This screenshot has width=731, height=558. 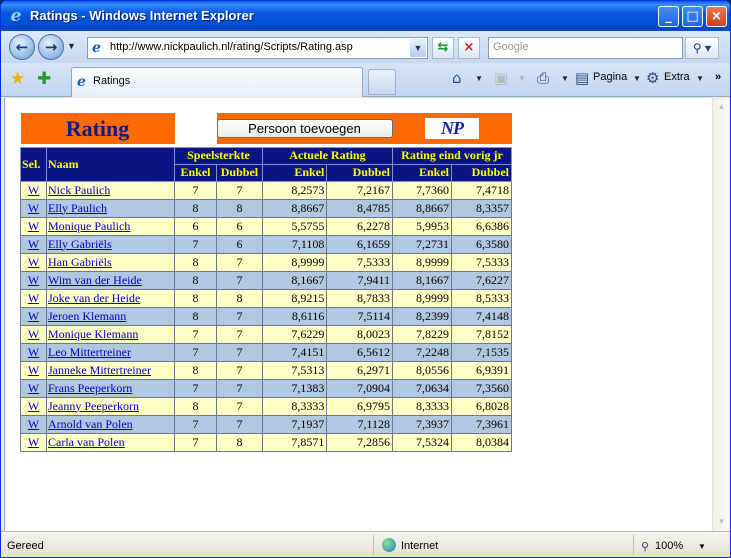 What do you see at coordinates (610, 77) in the screenshot?
I see `page-menu: Pagina` at bounding box center [610, 77].